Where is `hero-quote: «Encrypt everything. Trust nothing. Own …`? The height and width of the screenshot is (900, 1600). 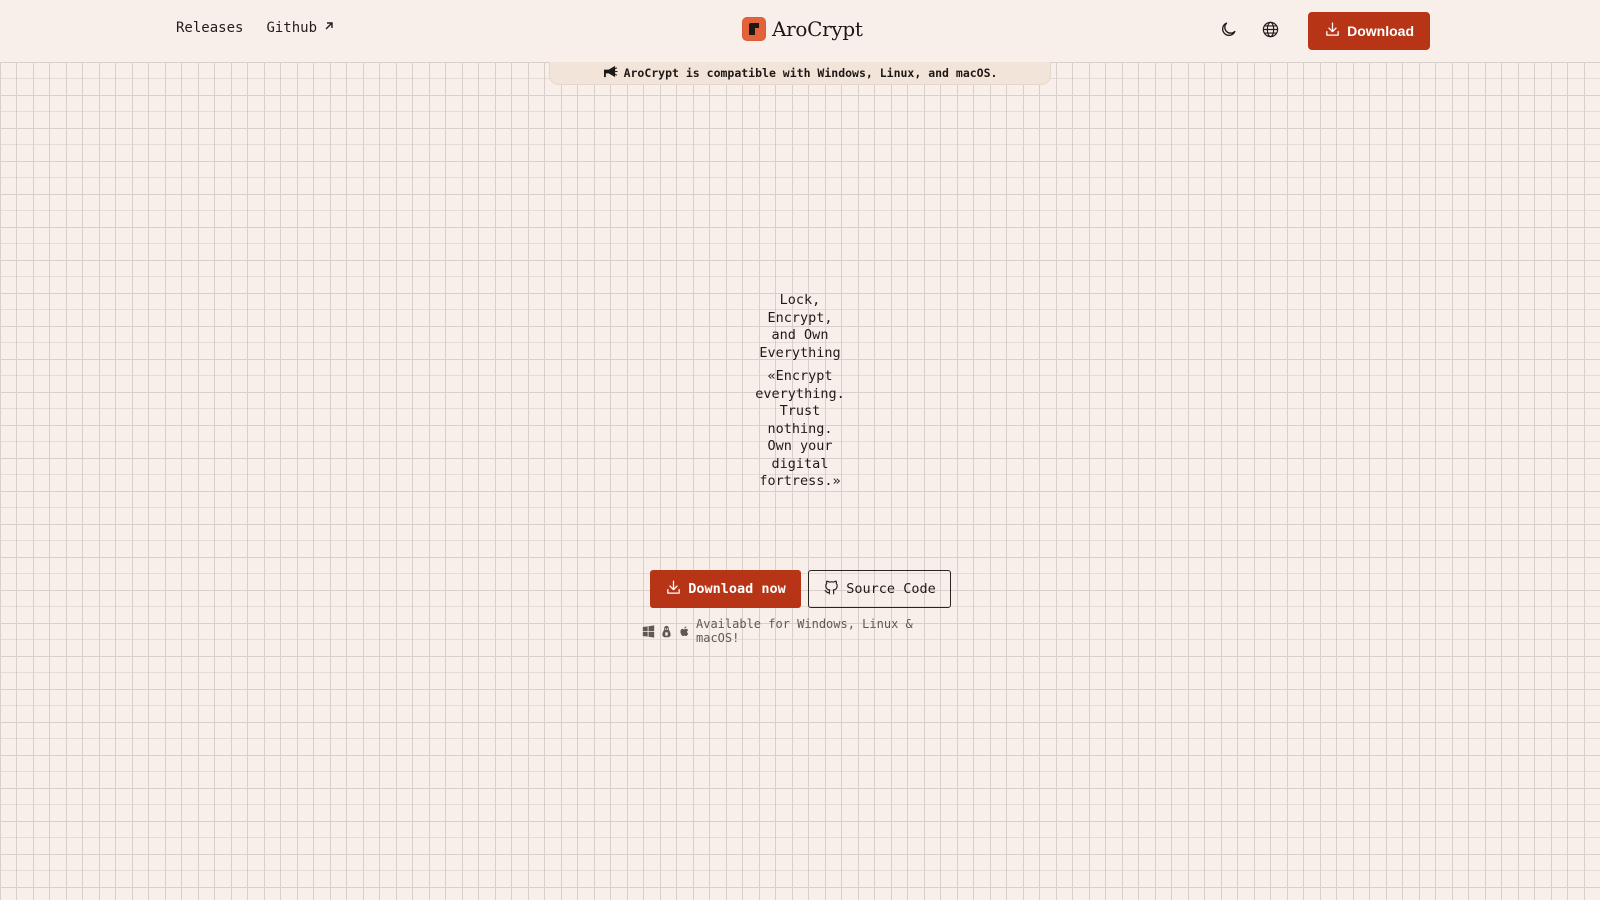
hero-quote: «Encrypt everything. Trust nothing. Own … is located at coordinates (800, 428).